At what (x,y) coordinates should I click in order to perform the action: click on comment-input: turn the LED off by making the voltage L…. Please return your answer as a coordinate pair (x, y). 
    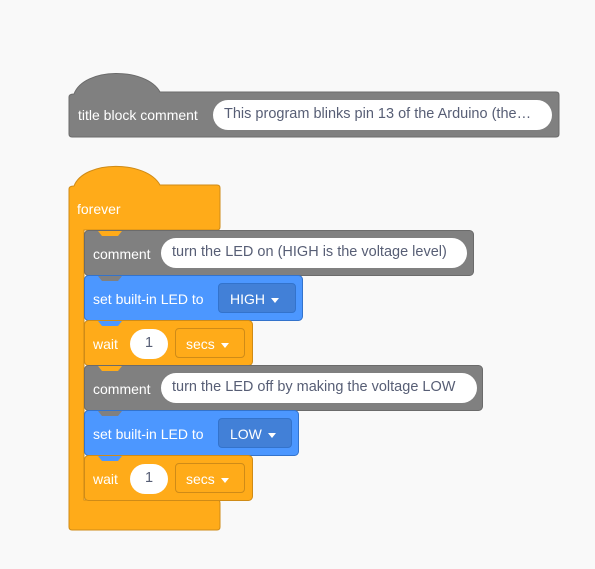
    Looking at the image, I should click on (319, 388).